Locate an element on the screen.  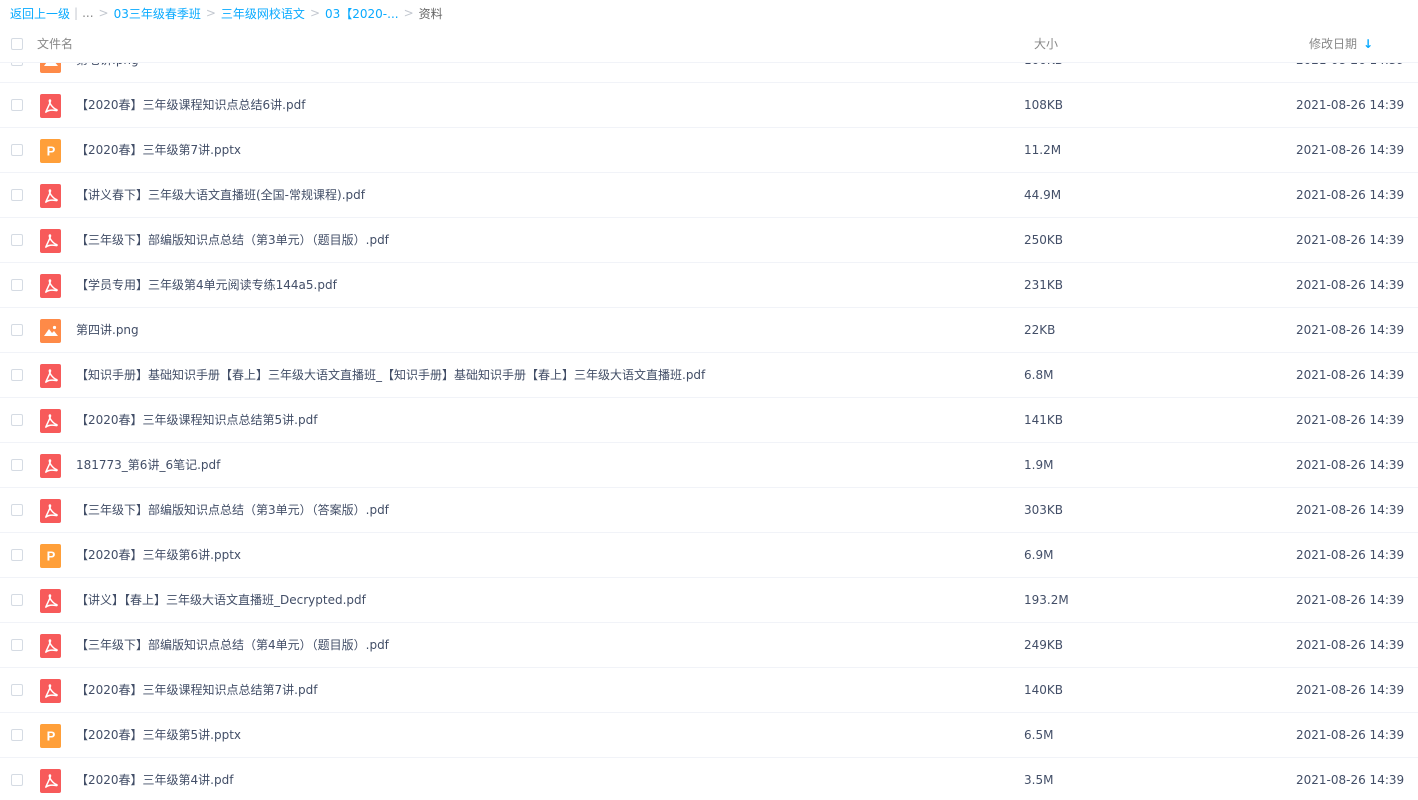
file-name: 【2020春】三年级课程知识点总结6讲.pdf is located at coordinates (190, 105).